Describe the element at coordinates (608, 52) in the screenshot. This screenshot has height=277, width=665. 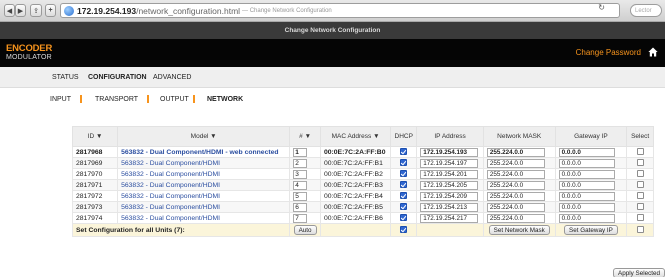
I see `change-password-link: Change Password` at that location.